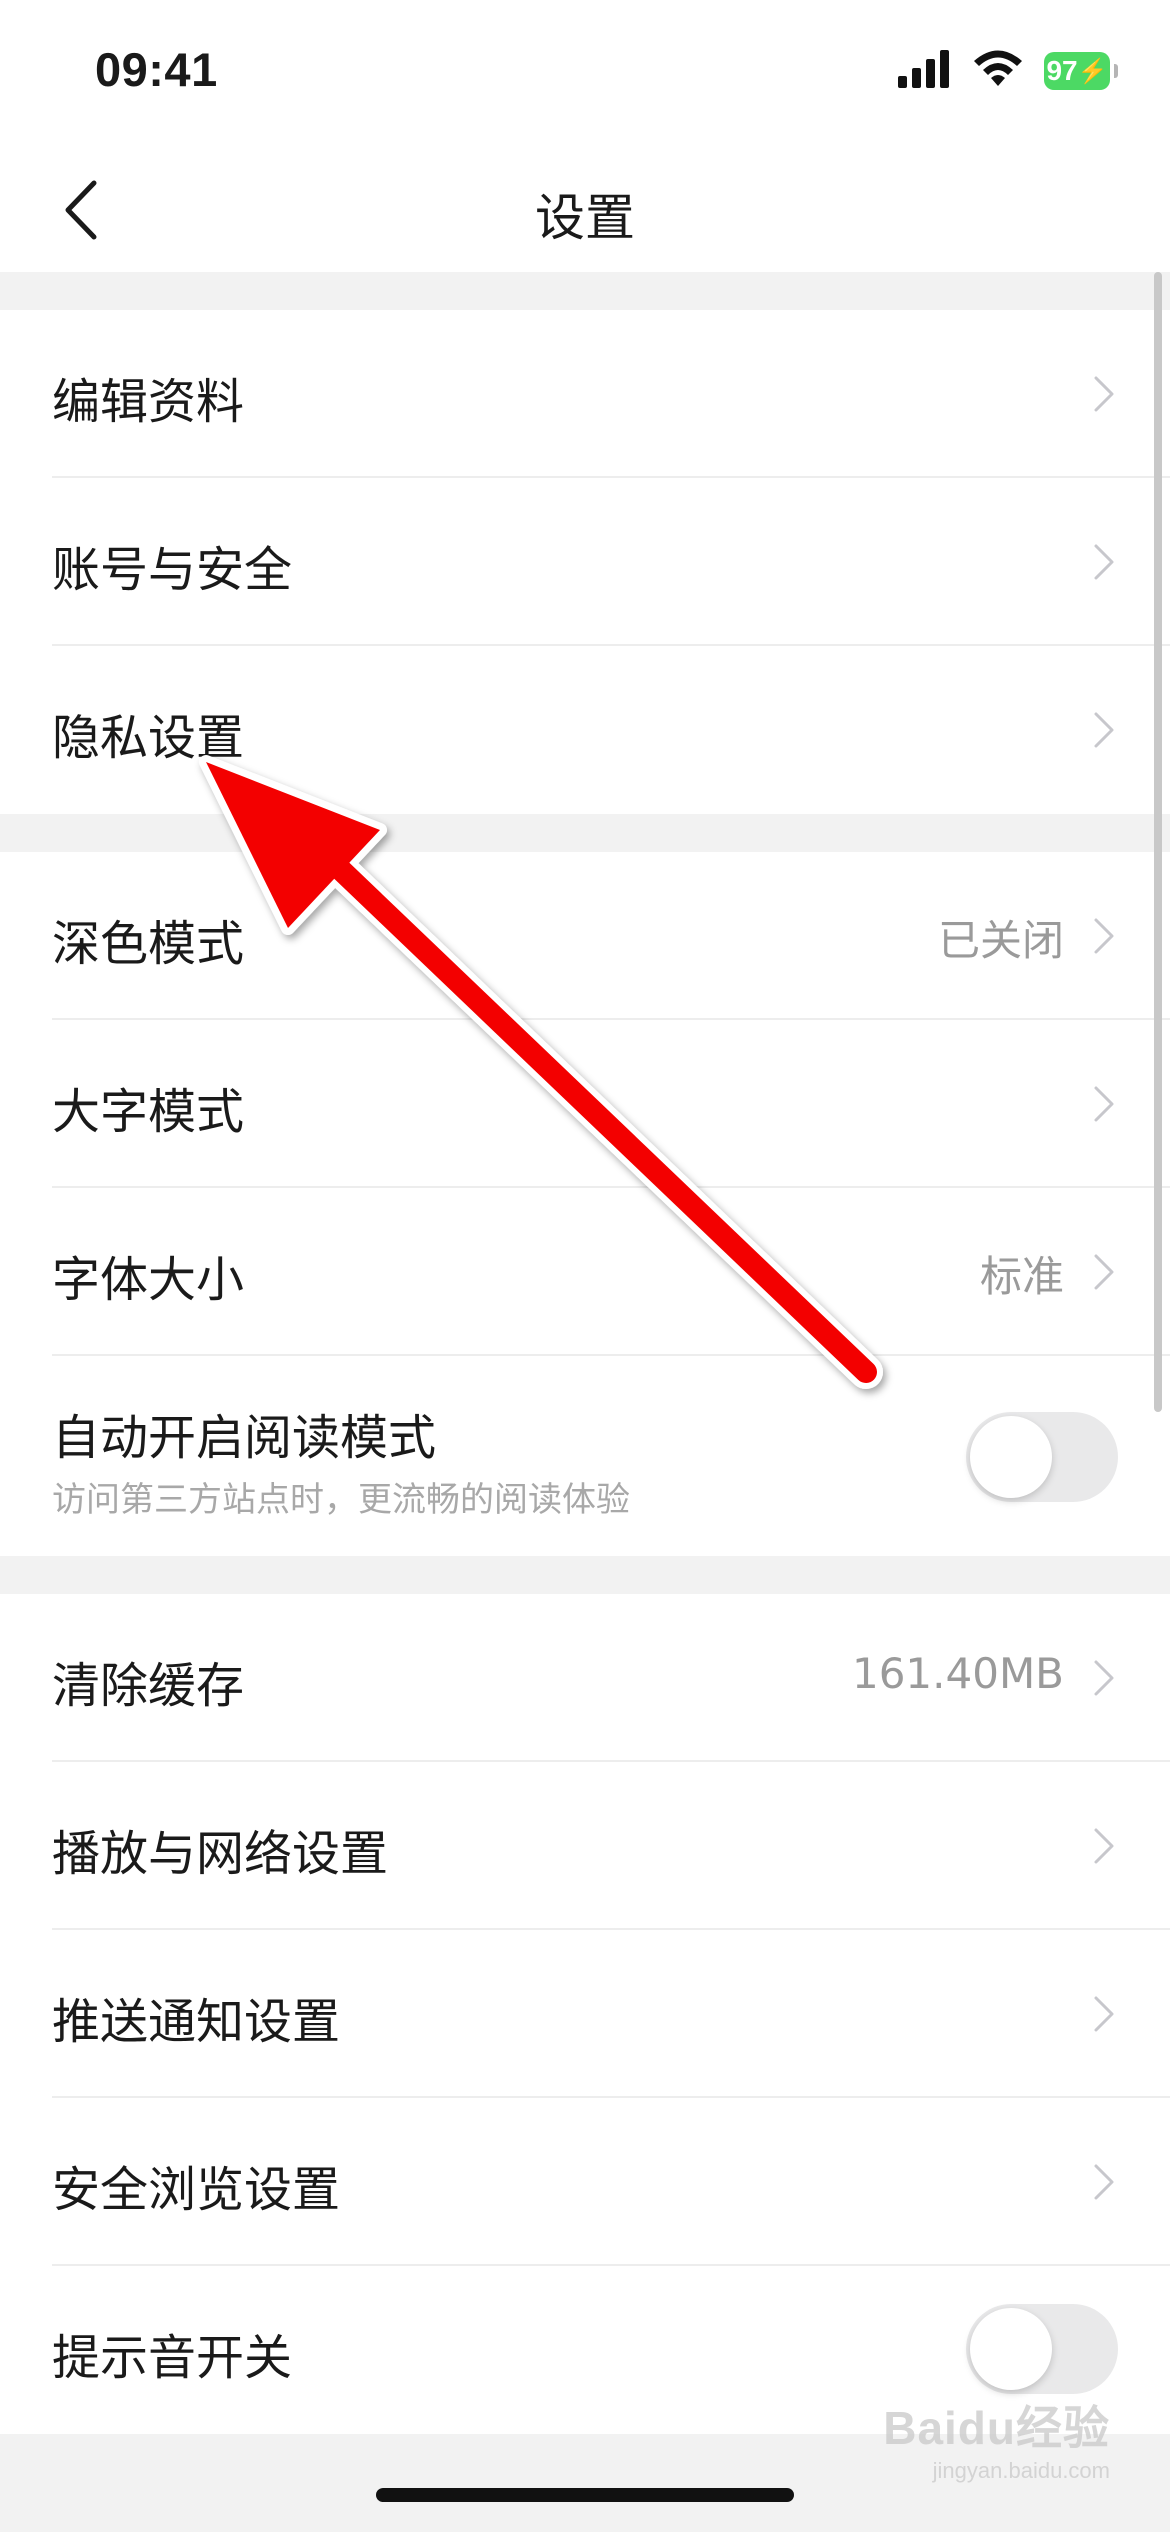  What do you see at coordinates (1158, 842) in the screenshot?
I see `scroll-indicator` at bounding box center [1158, 842].